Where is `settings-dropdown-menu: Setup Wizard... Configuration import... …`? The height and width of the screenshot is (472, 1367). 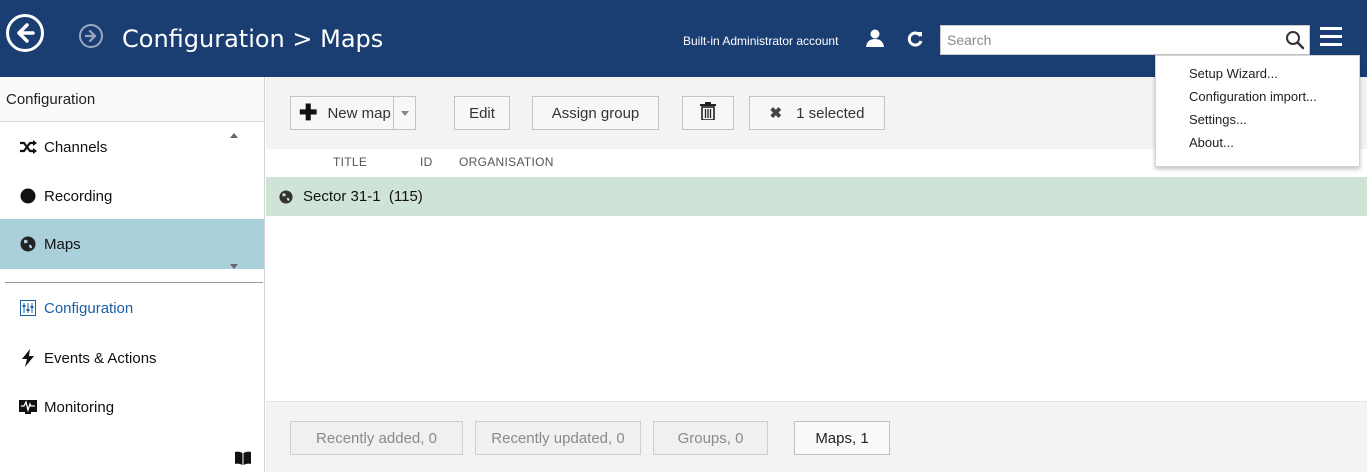 settings-dropdown-menu: Setup Wizard... Configuration import... … is located at coordinates (1257, 111).